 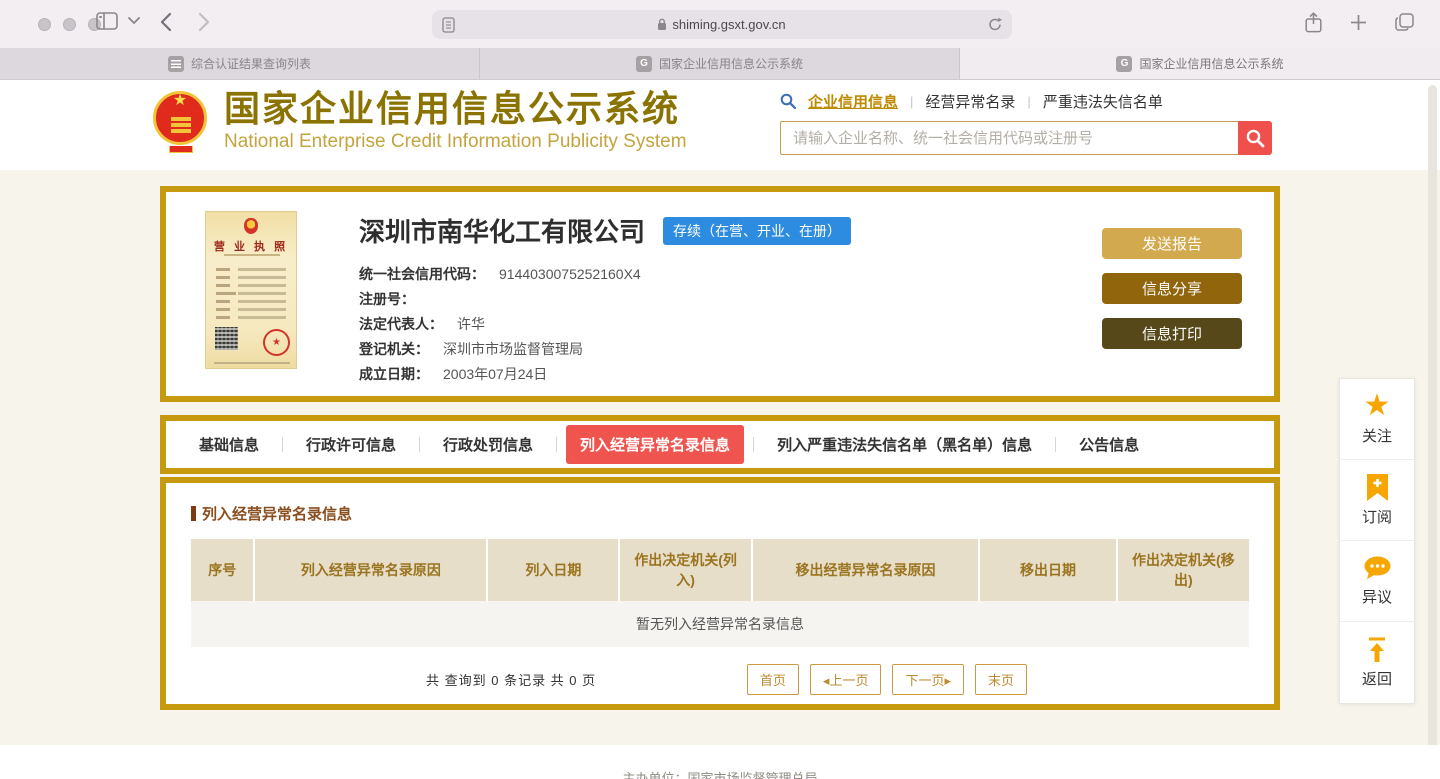 I want to click on floating-action-widget: ★ 关注 订阅 异议 返回, so click(x=1377, y=541).